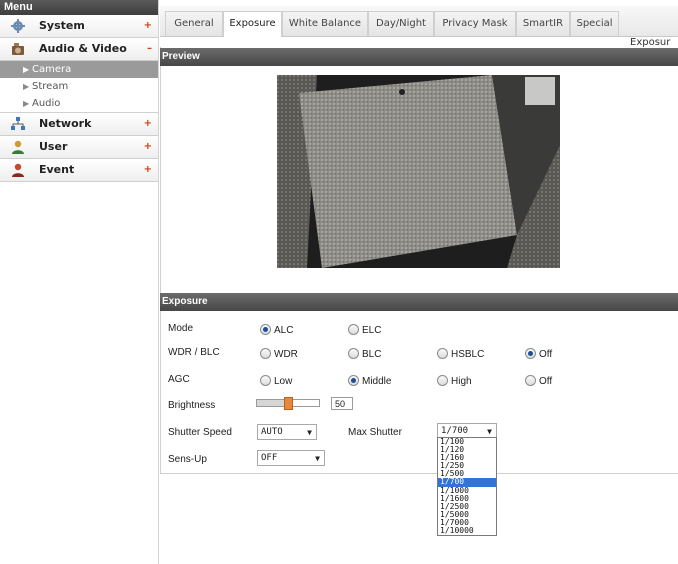 This screenshot has width=678, height=564. Describe the element at coordinates (276, 381) in the screenshot. I see `agc-low-radio: Low` at that location.